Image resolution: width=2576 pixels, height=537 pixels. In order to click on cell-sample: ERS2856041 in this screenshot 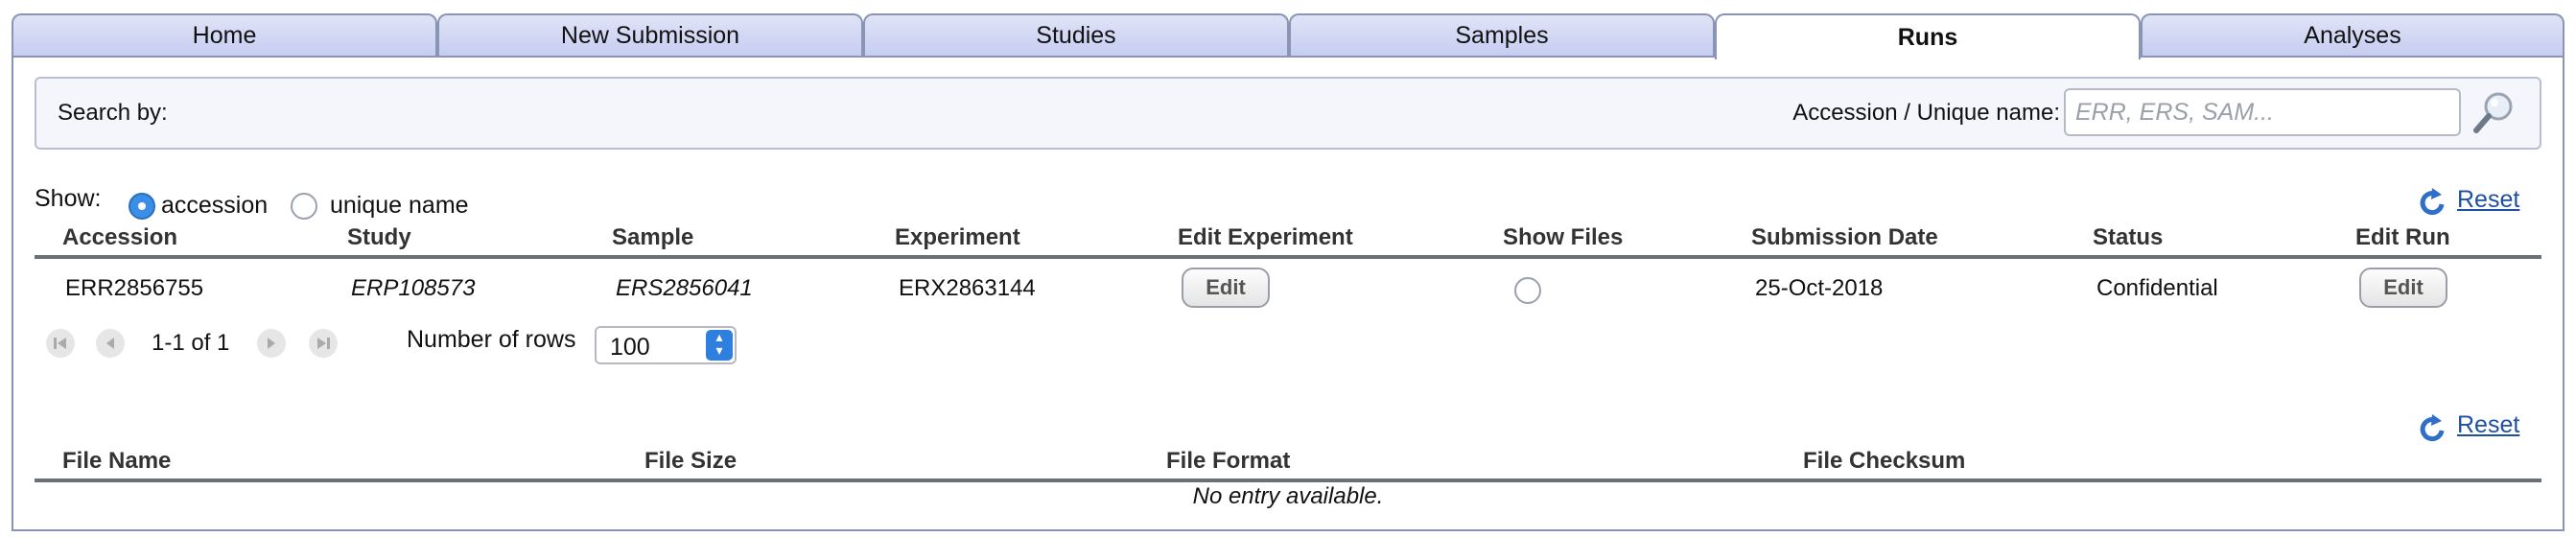, I will do `click(684, 288)`.